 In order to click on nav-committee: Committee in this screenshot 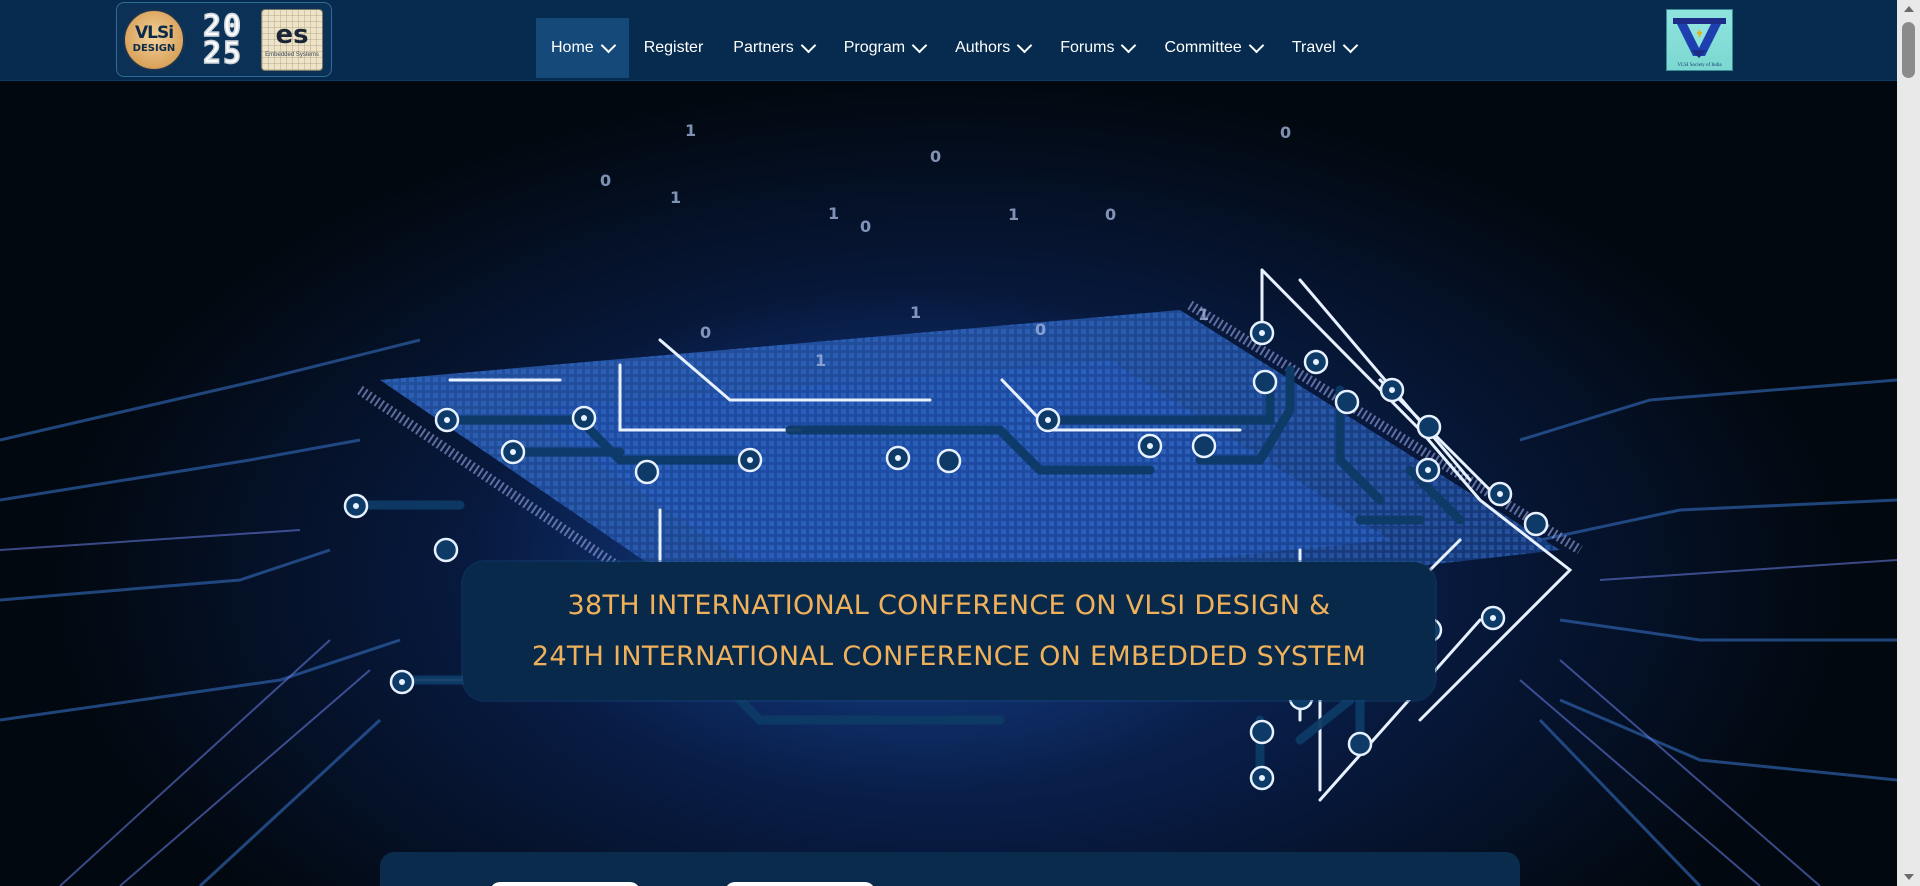, I will do `click(1212, 48)`.